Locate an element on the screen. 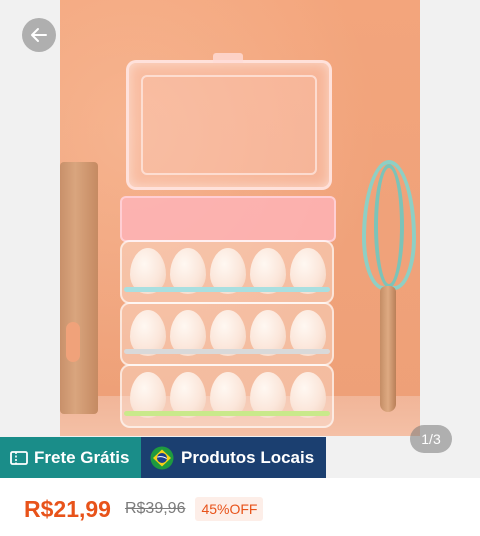 The image size is (480, 536). price-row: R$21,99 R$39,96 45%OFF is located at coordinates (144, 509).